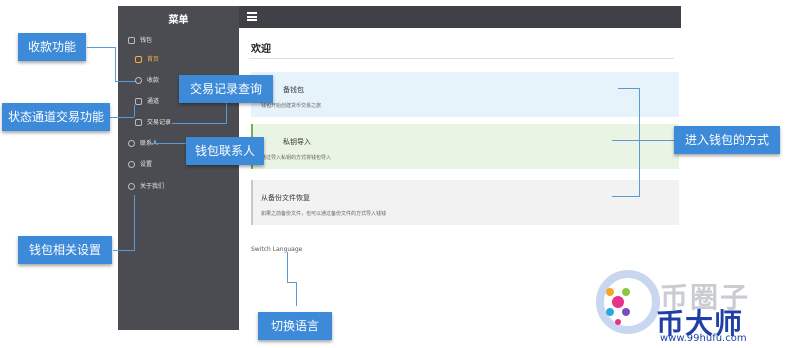  What do you see at coordinates (465, 146) in the screenshot?
I see `import-key-card: 私钥导入 通过导入私钥的方式将钱包导入` at bounding box center [465, 146].